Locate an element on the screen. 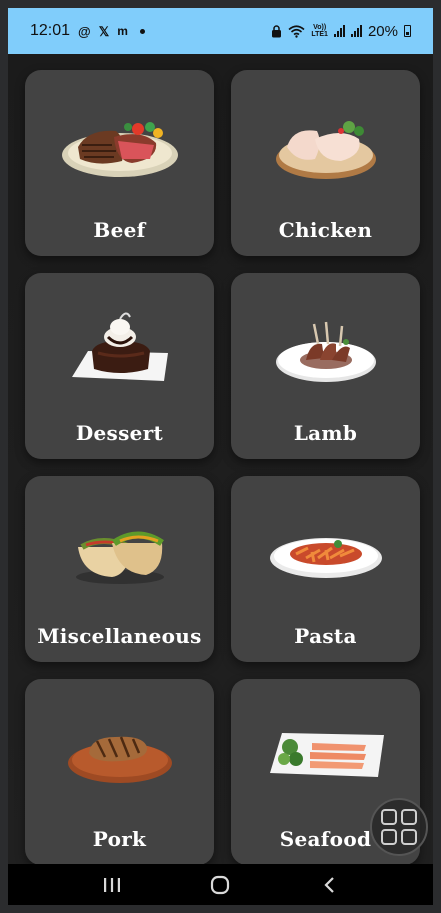  category-label: Dessert is located at coordinates (119, 433).